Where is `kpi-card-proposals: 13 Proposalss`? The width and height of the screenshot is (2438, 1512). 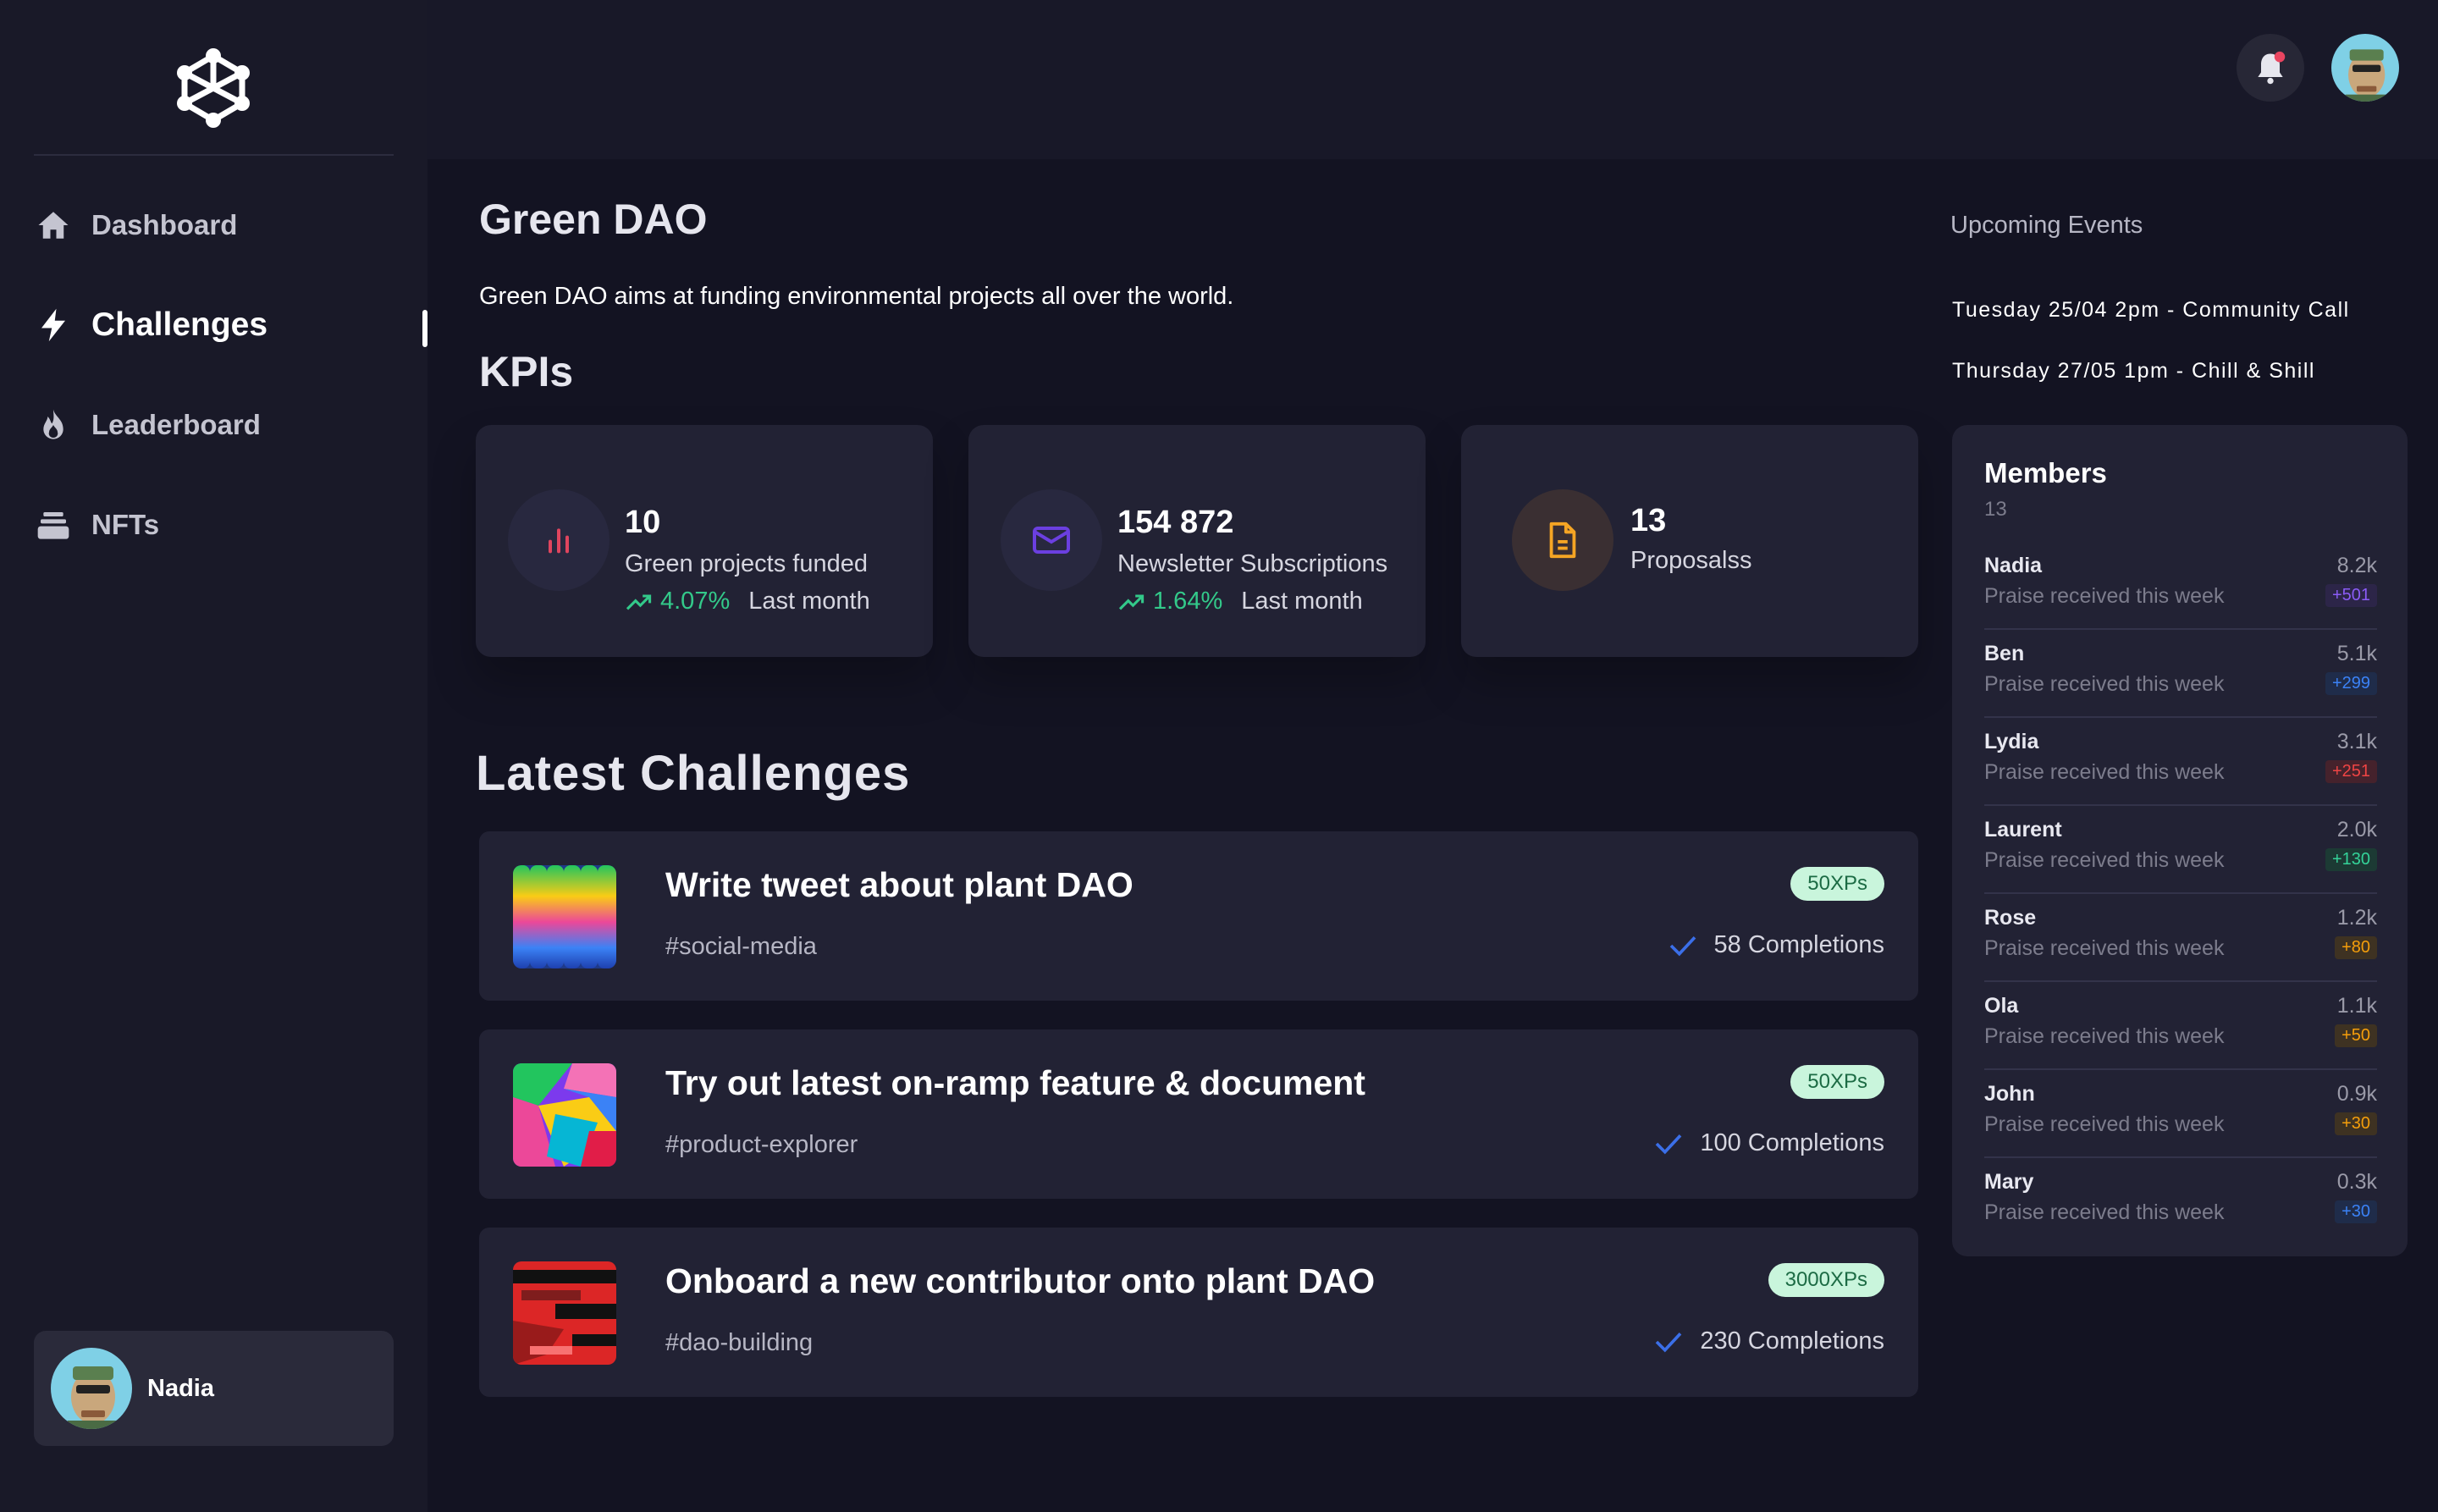
kpi-card-proposals: 13 Proposalss is located at coordinates (1689, 541).